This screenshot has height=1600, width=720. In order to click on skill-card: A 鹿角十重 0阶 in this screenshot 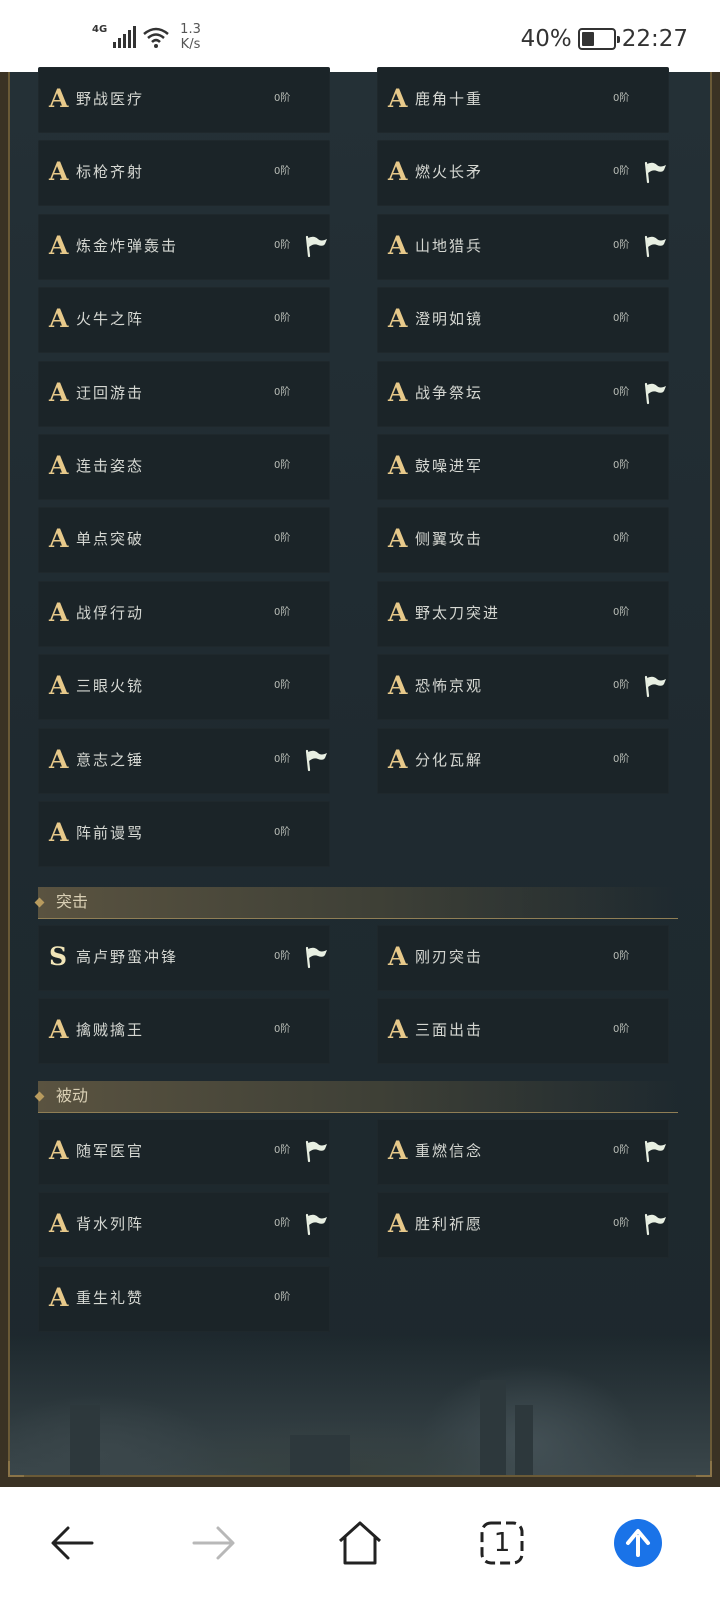, I will do `click(523, 100)`.